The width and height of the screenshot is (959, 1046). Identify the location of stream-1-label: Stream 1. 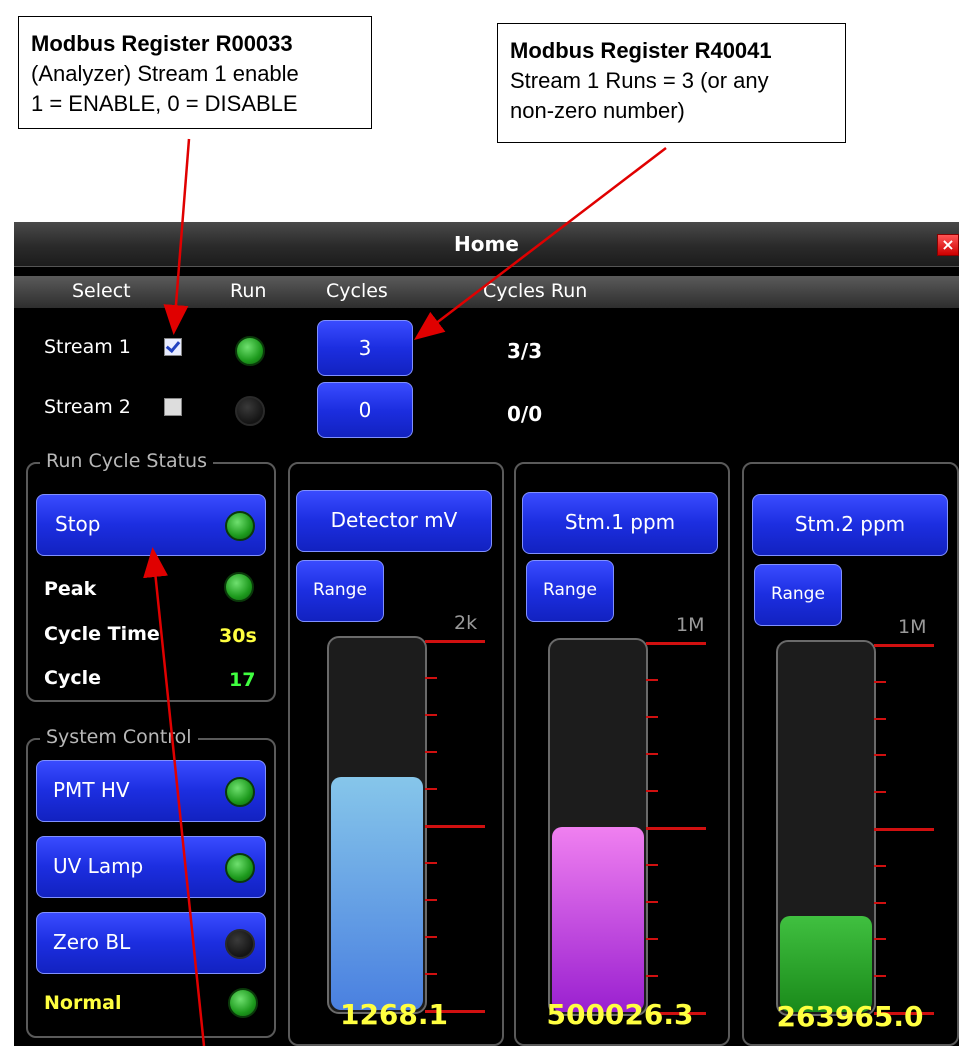
(87, 347).